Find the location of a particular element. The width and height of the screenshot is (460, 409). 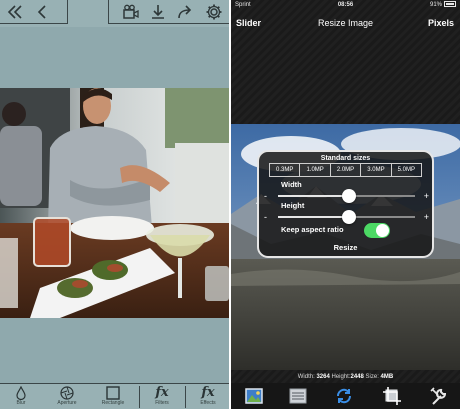

nav-bar: Slider Resize Image Pixels is located at coordinates (345, 23).